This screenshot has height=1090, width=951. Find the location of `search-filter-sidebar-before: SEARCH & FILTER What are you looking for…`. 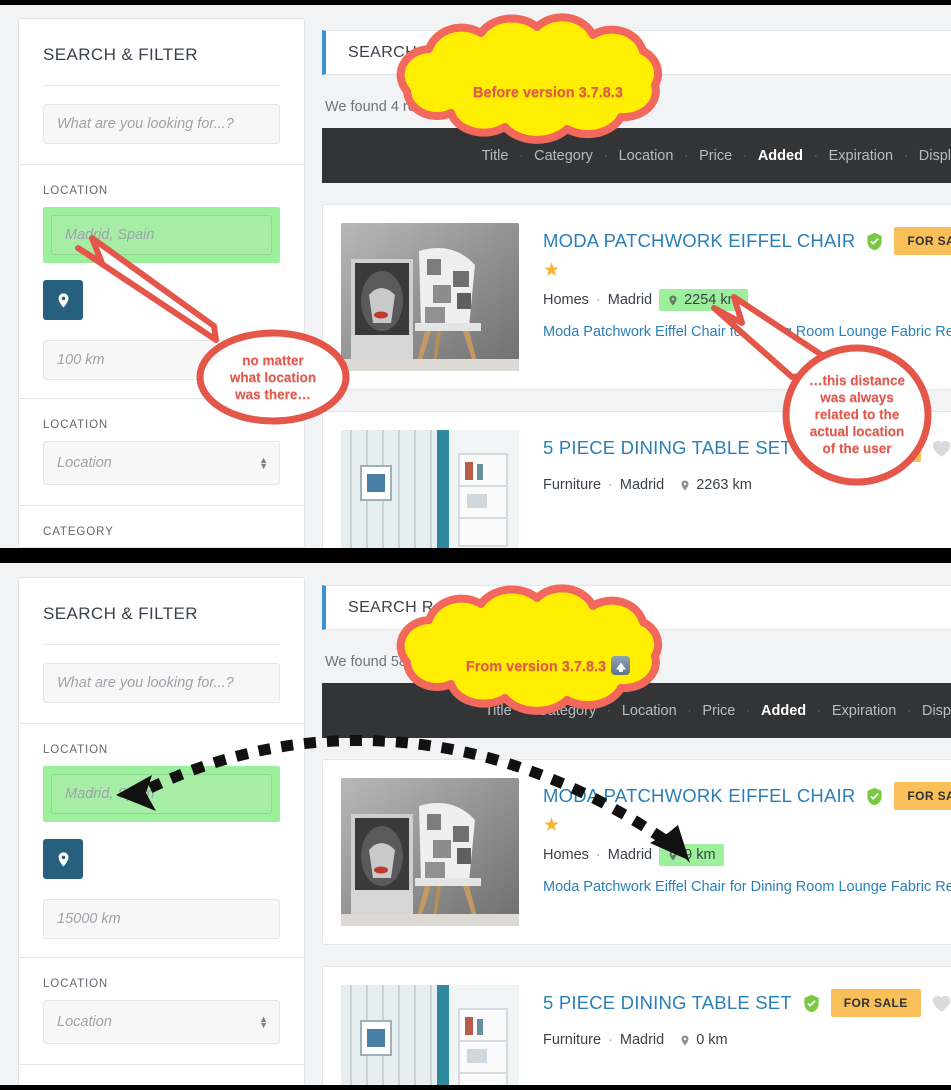

search-filter-sidebar-before: SEARCH & FILTER What are you looking for… is located at coordinates (161, 283).